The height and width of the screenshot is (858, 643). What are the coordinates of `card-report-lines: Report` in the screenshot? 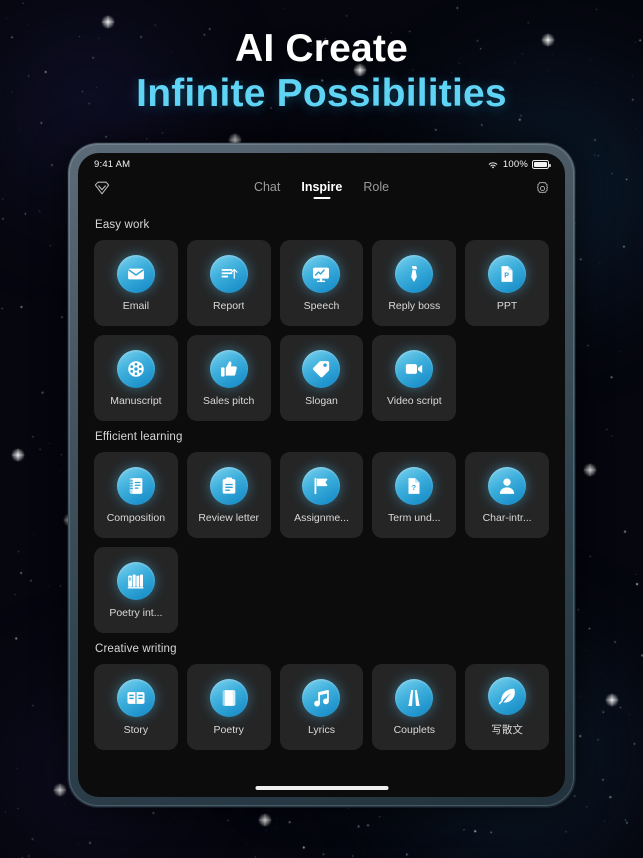 It's located at (228, 283).